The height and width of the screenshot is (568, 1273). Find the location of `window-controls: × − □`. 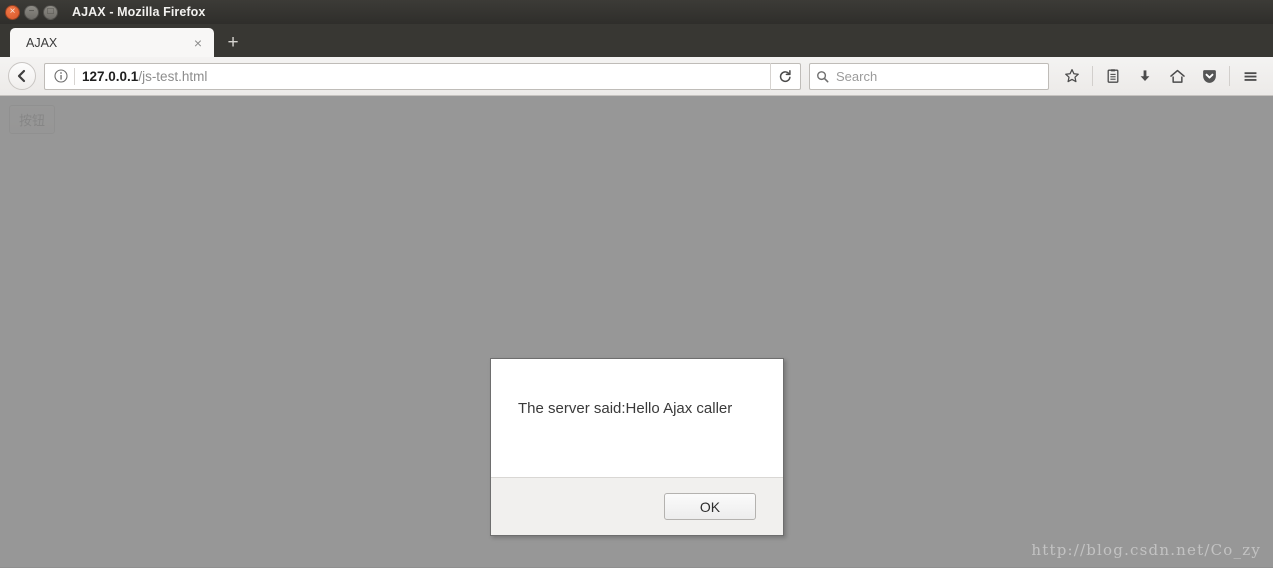

window-controls: × − □ is located at coordinates (29, 12).